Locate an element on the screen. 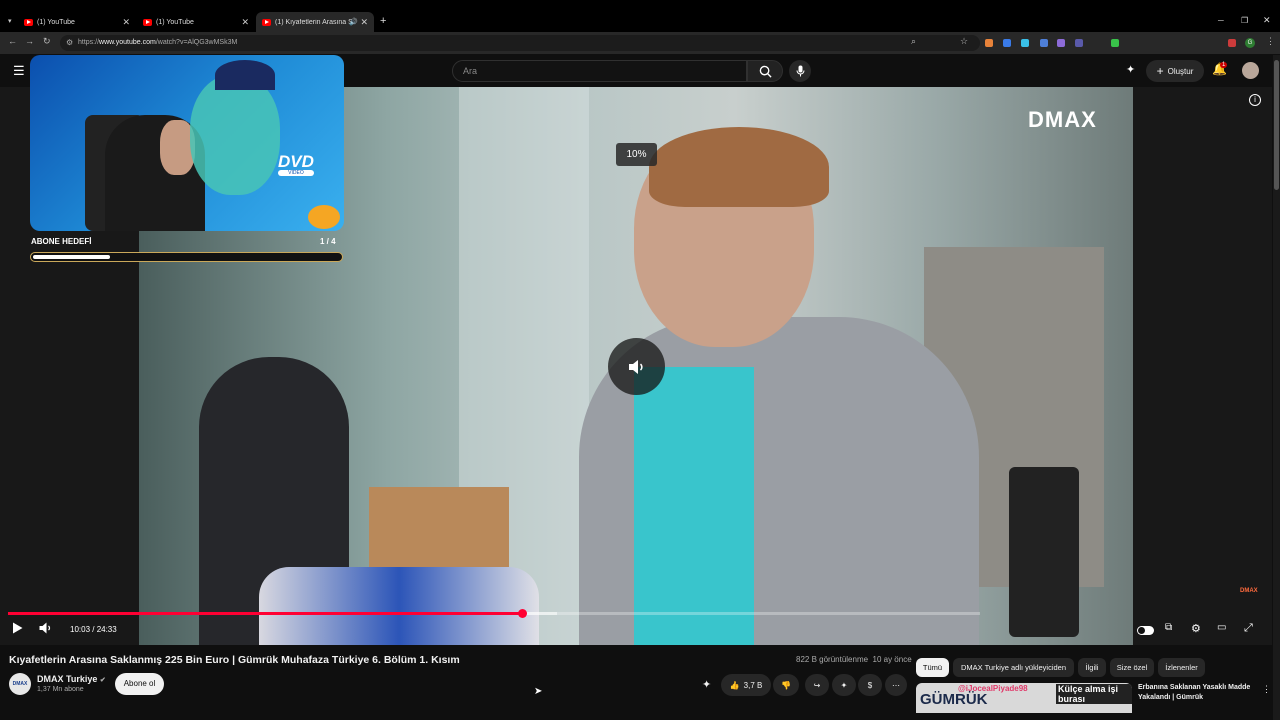 This screenshot has width=1280, height=720. video-info-icon: i is located at coordinates (1255, 100).